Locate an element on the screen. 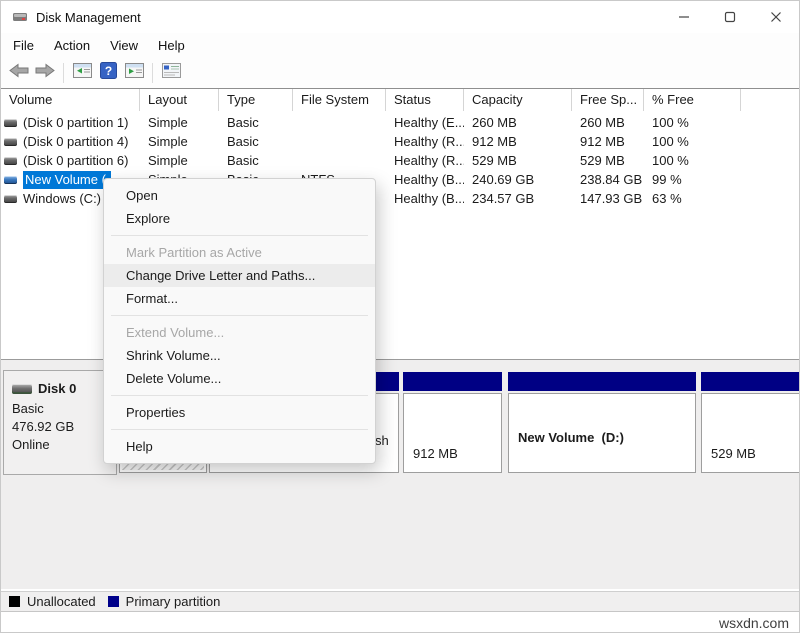 Image resolution: width=800 pixels, height=633 pixels. window-title: Disk Management is located at coordinates (88, 17).